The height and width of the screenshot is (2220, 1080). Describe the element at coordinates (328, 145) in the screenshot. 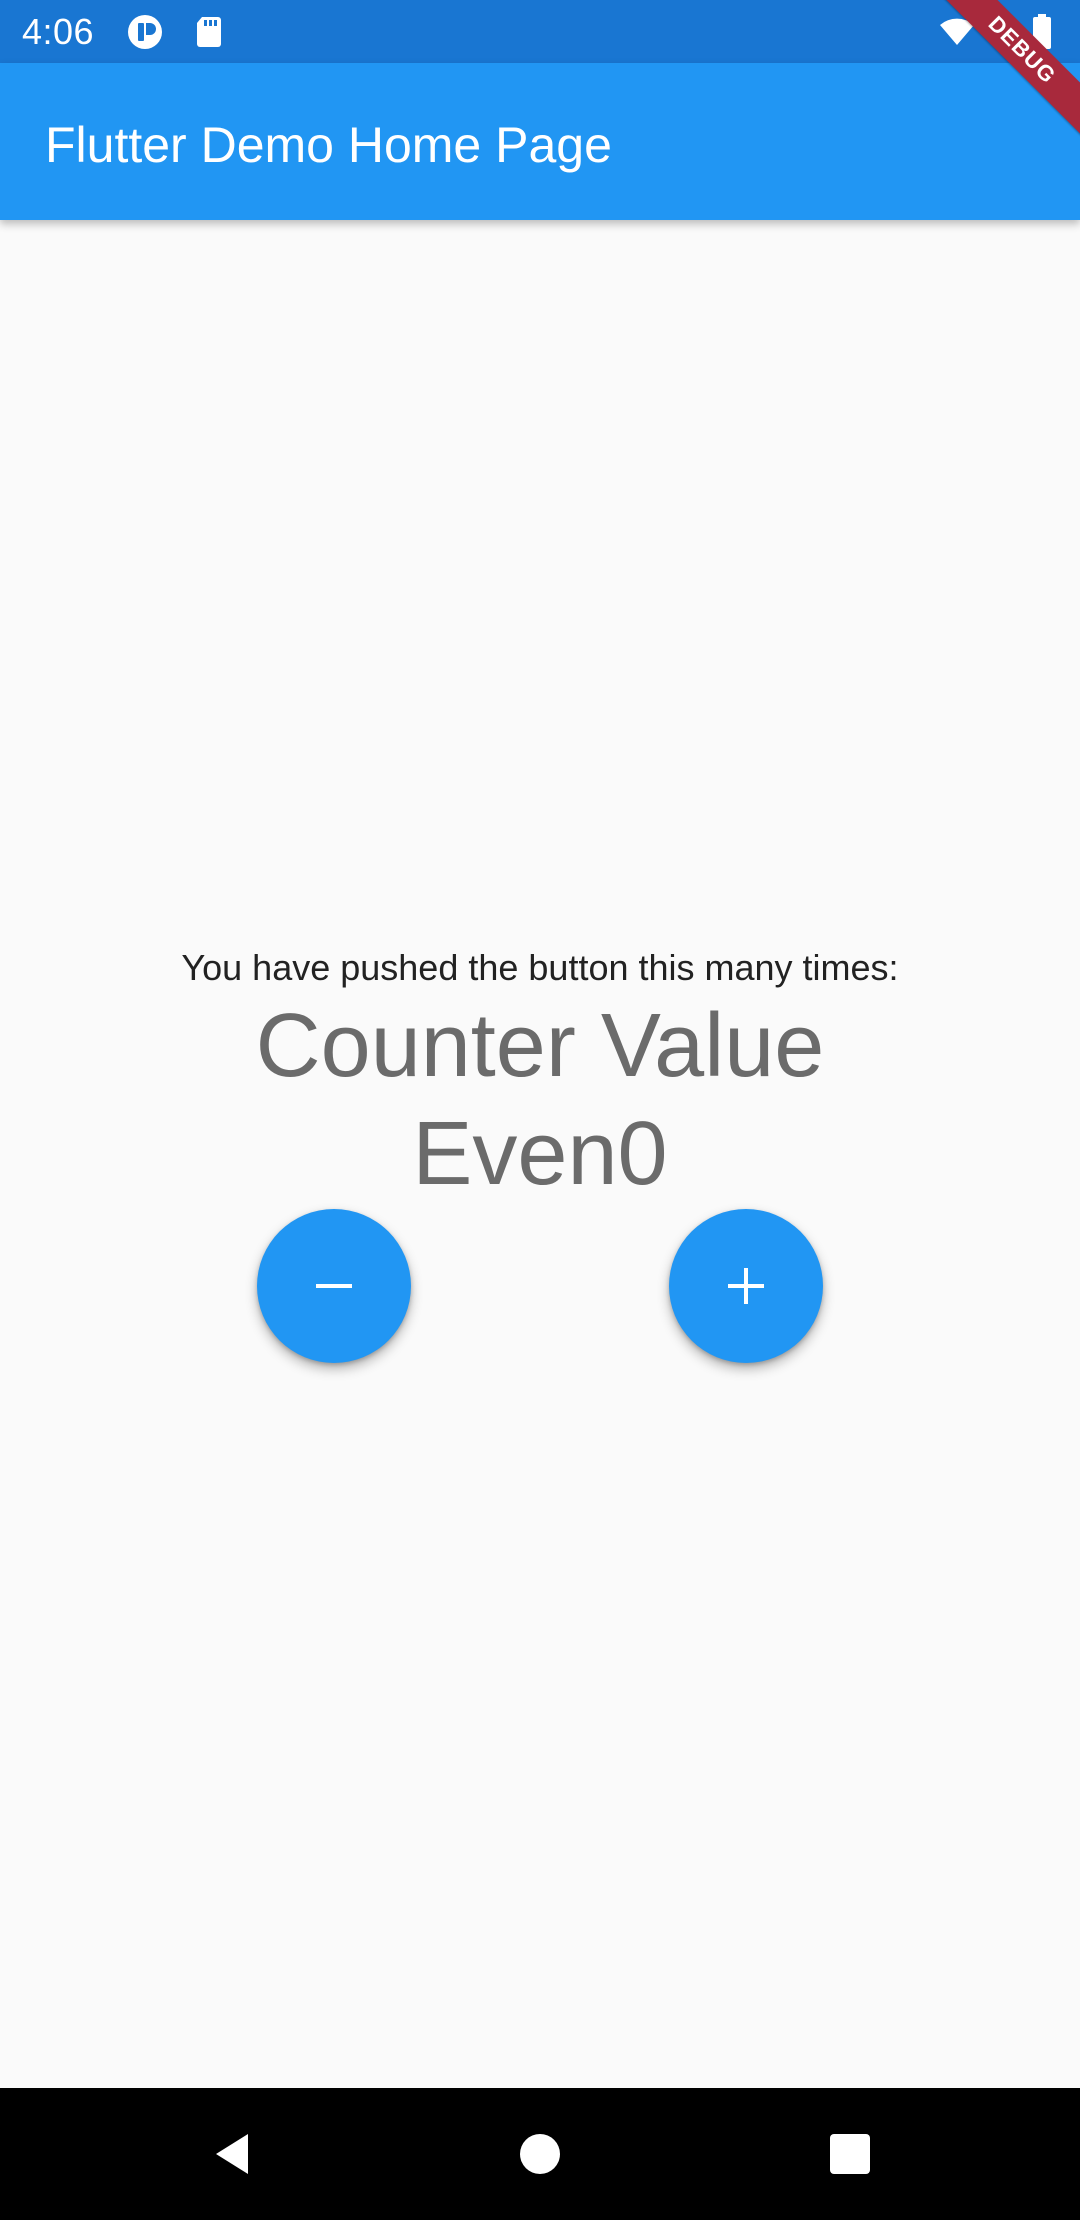

I see `page-title: Flutter Demo Home Page` at that location.